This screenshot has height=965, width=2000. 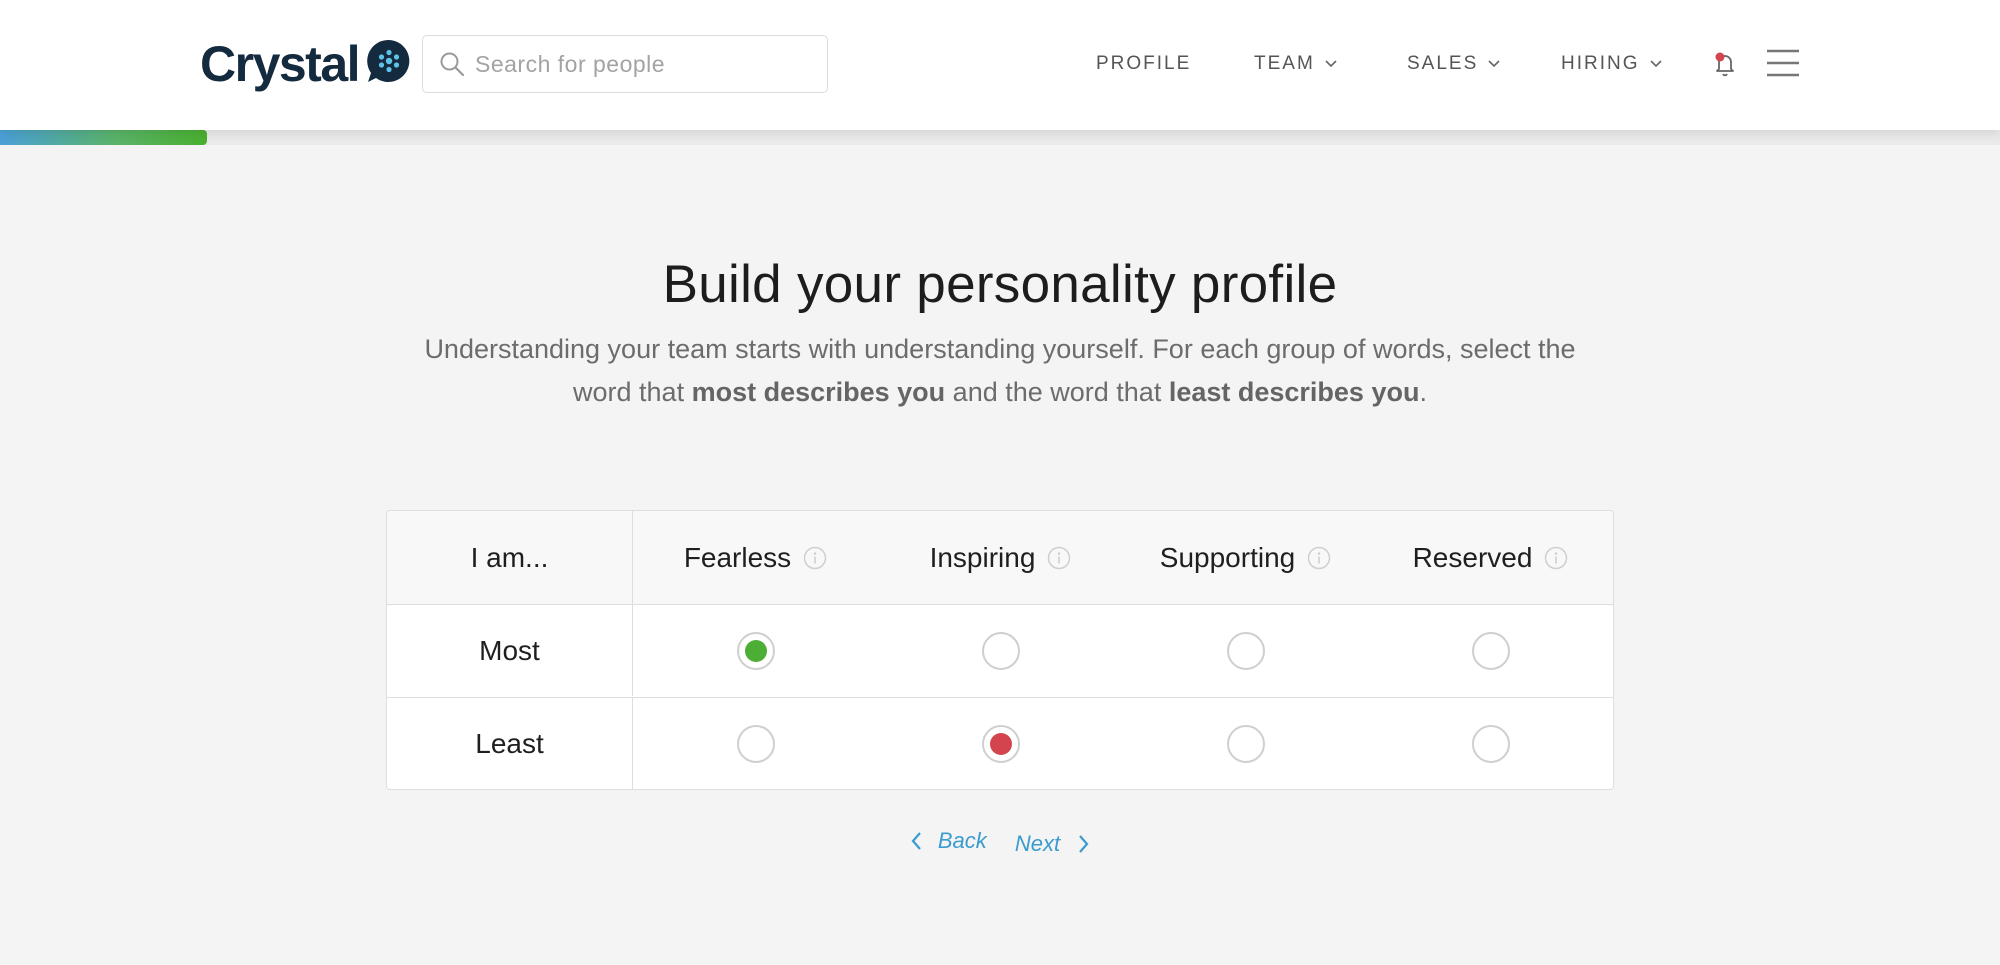 I want to click on radio-most-fearless, so click(x=755, y=650).